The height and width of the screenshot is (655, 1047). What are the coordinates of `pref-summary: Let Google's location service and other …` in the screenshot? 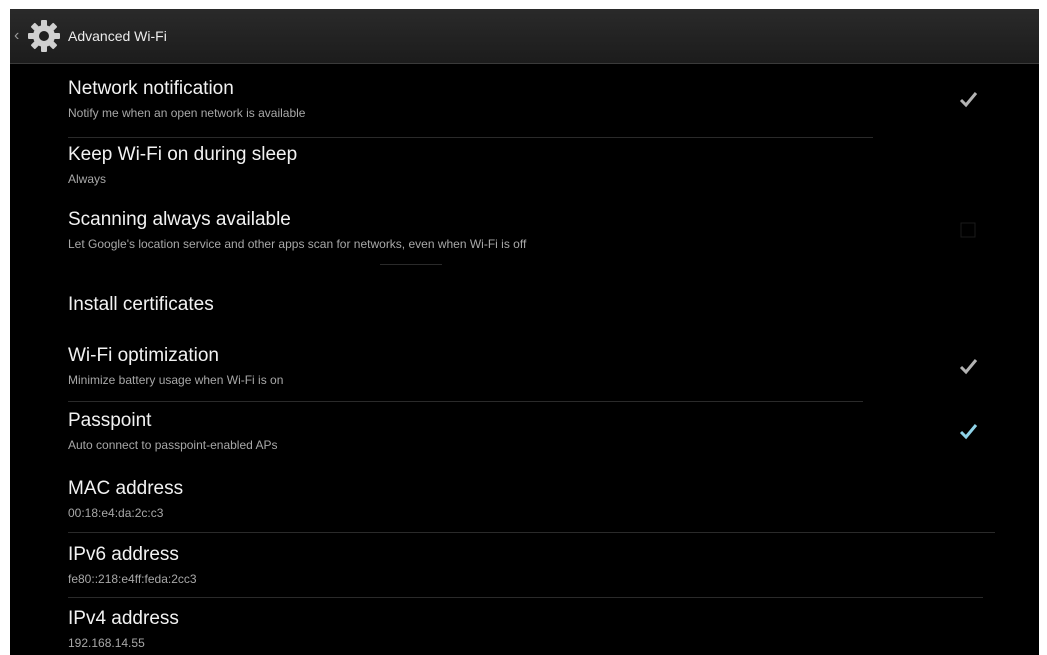 It's located at (297, 244).